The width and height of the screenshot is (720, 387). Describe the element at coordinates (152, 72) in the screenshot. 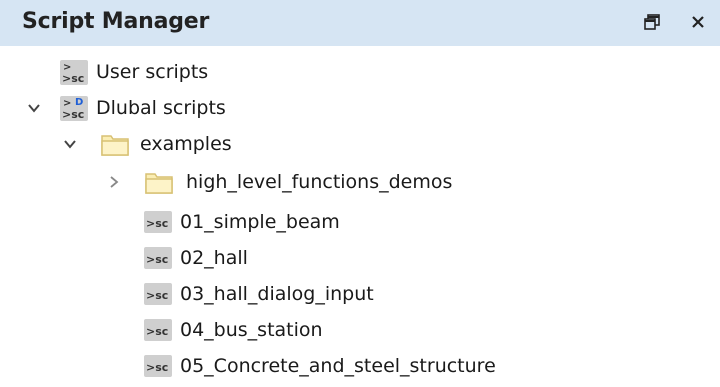

I see `tree-node-label: User scripts` at that location.